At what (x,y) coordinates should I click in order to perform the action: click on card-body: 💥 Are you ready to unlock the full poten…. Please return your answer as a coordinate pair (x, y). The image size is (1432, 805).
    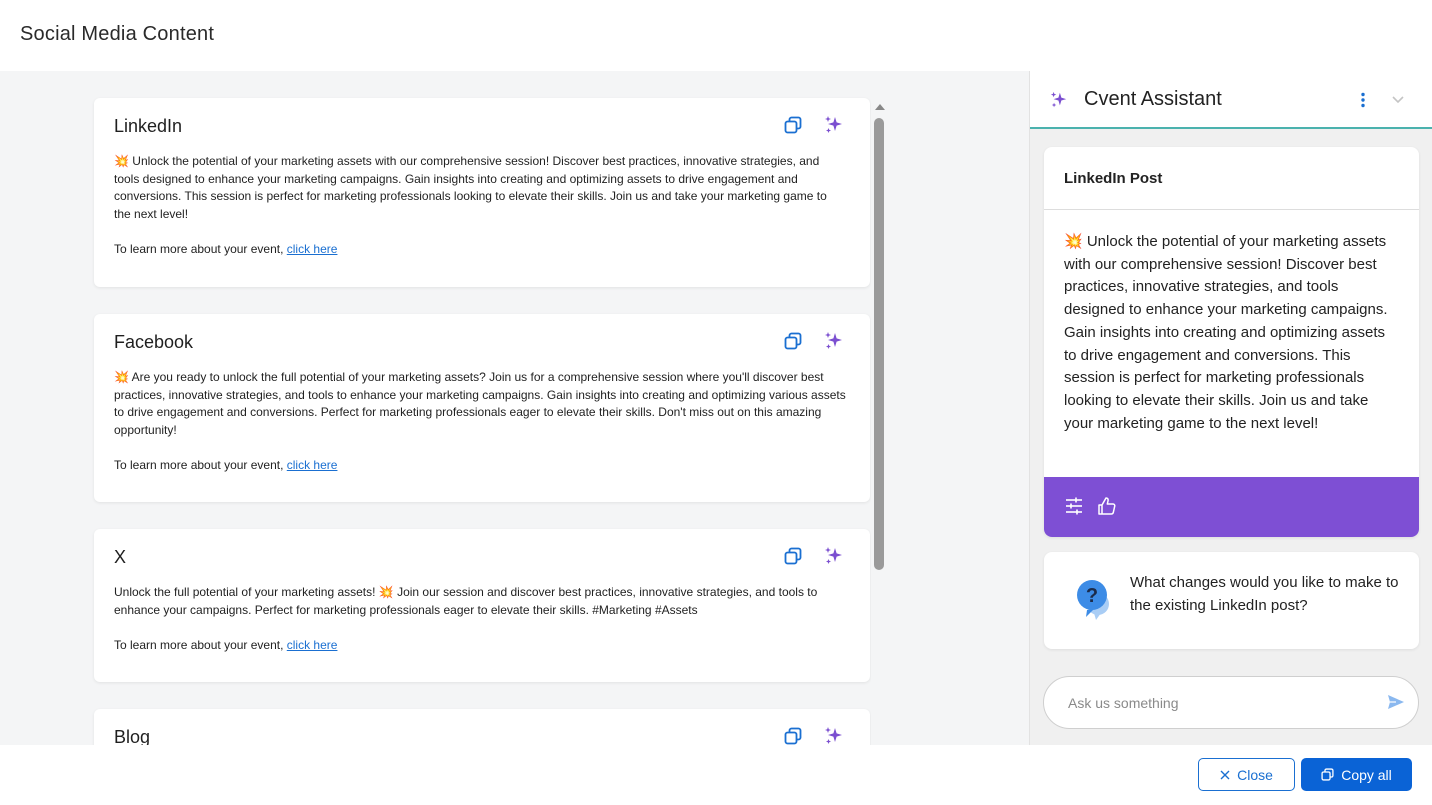
    Looking at the image, I should click on (480, 403).